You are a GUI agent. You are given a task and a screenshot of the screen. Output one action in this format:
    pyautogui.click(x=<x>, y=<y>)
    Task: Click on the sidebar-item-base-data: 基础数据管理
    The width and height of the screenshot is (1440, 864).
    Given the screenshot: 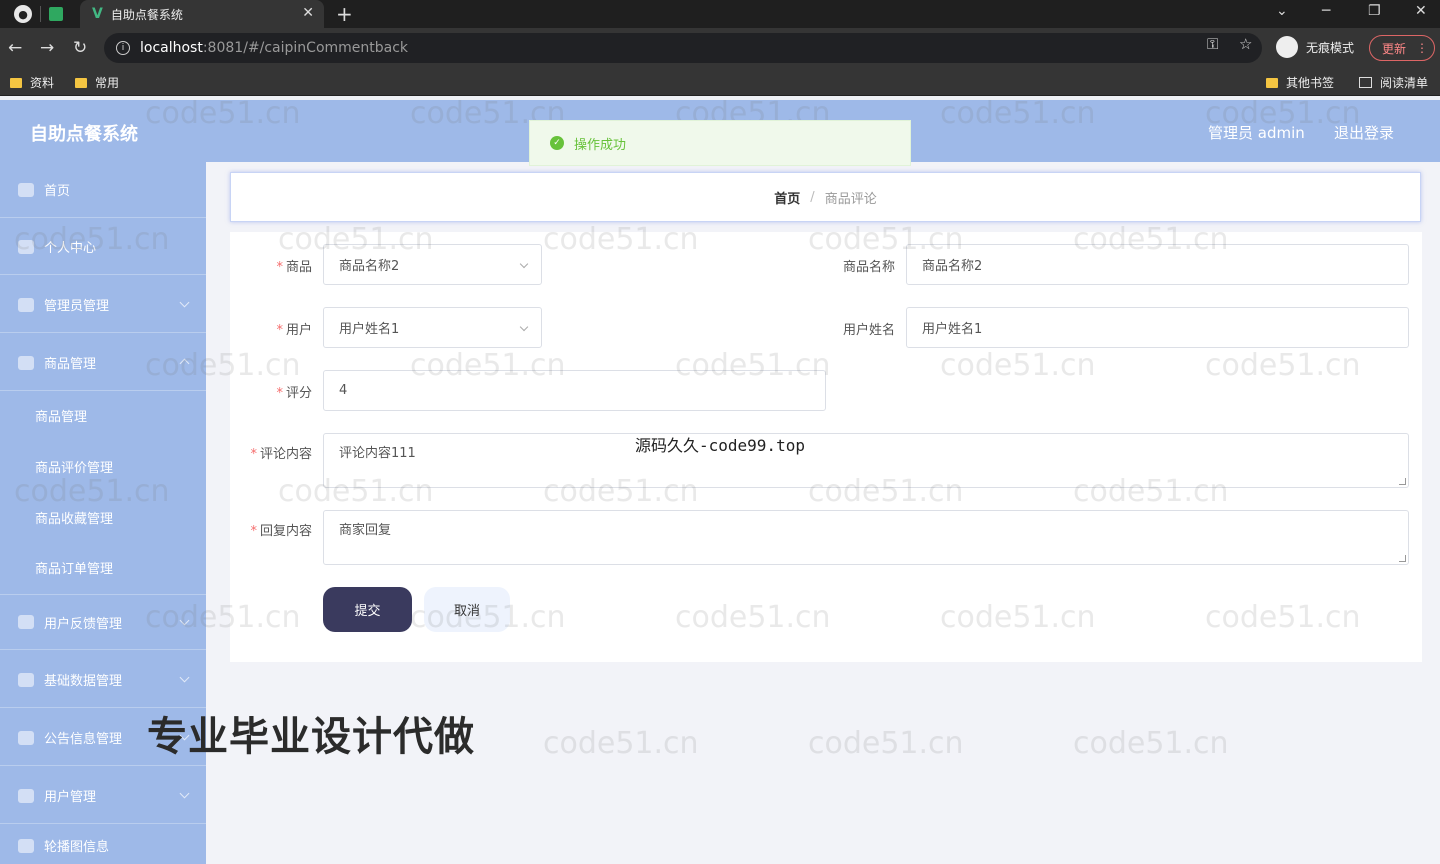 What is the action you would take?
    pyautogui.click(x=103, y=680)
    